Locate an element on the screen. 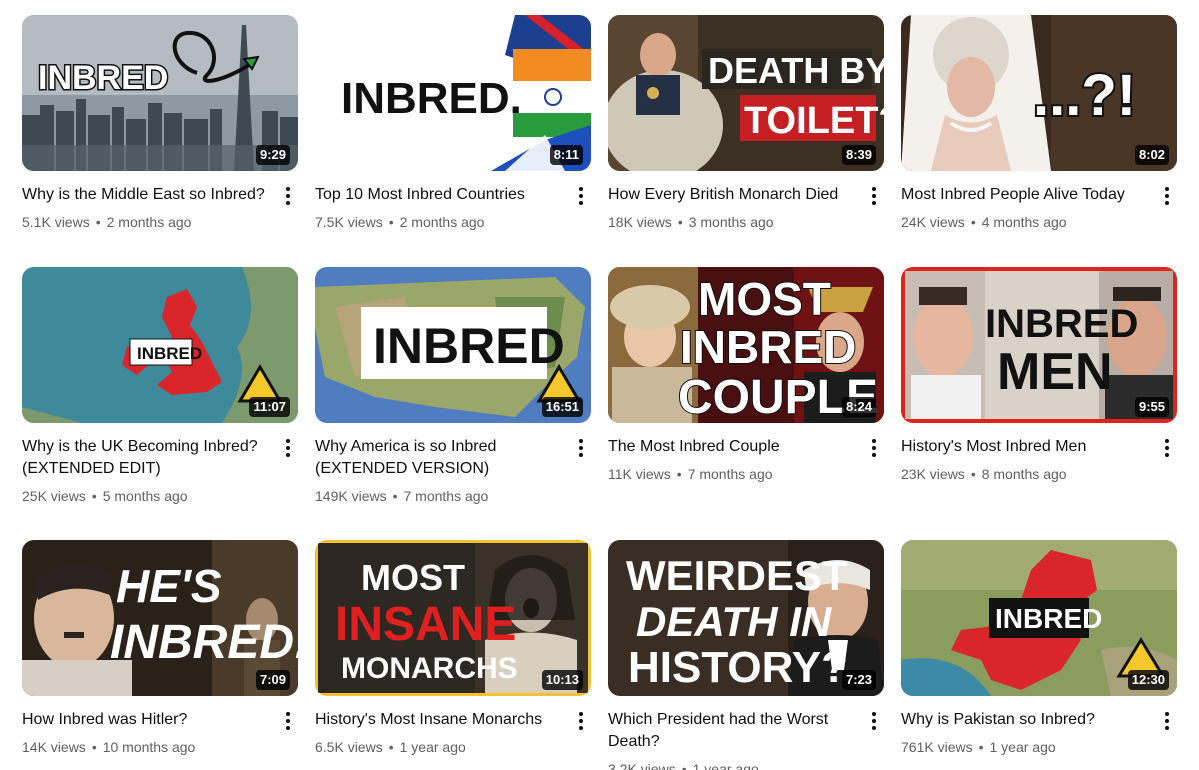 The width and height of the screenshot is (1199, 770). view-count: 23K views is located at coordinates (933, 474).